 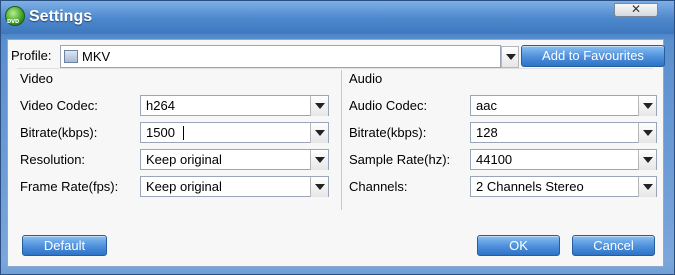 What do you see at coordinates (234, 159) in the screenshot?
I see `resolution-select: Keep original` at bounding box center [234, 159].